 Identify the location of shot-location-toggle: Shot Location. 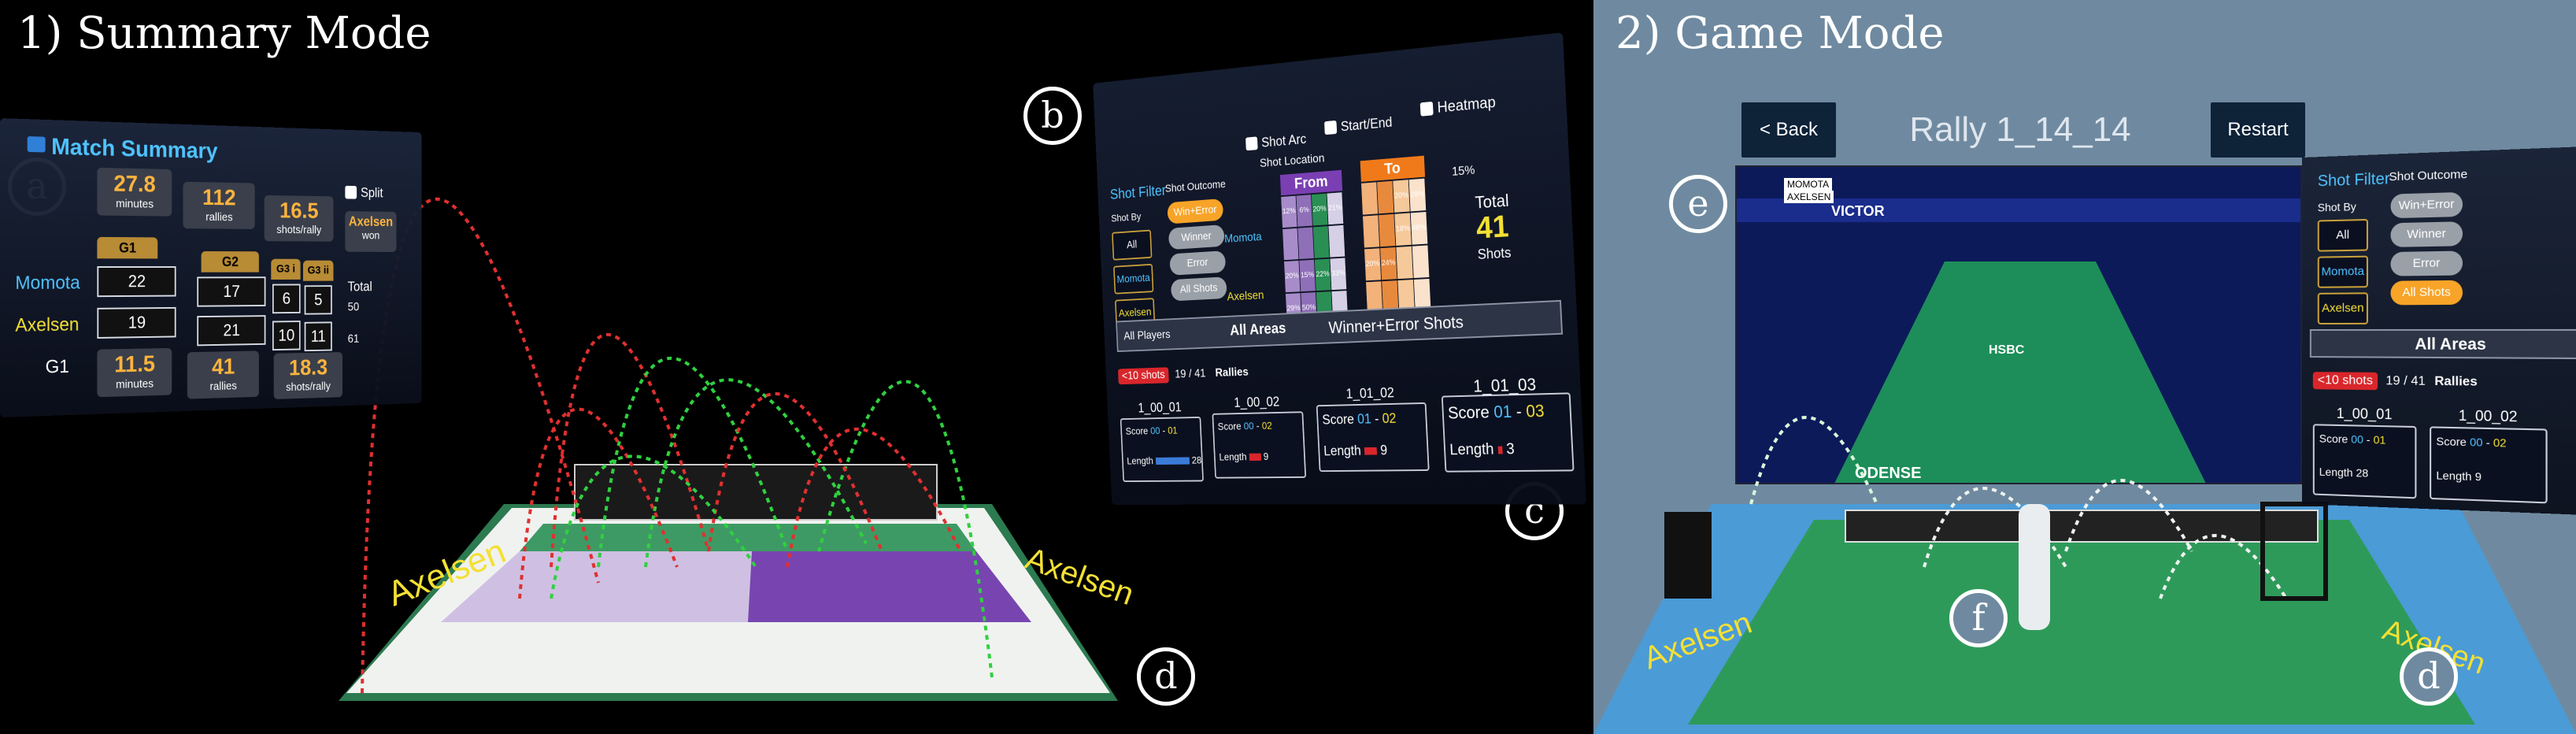
(1292, 162).